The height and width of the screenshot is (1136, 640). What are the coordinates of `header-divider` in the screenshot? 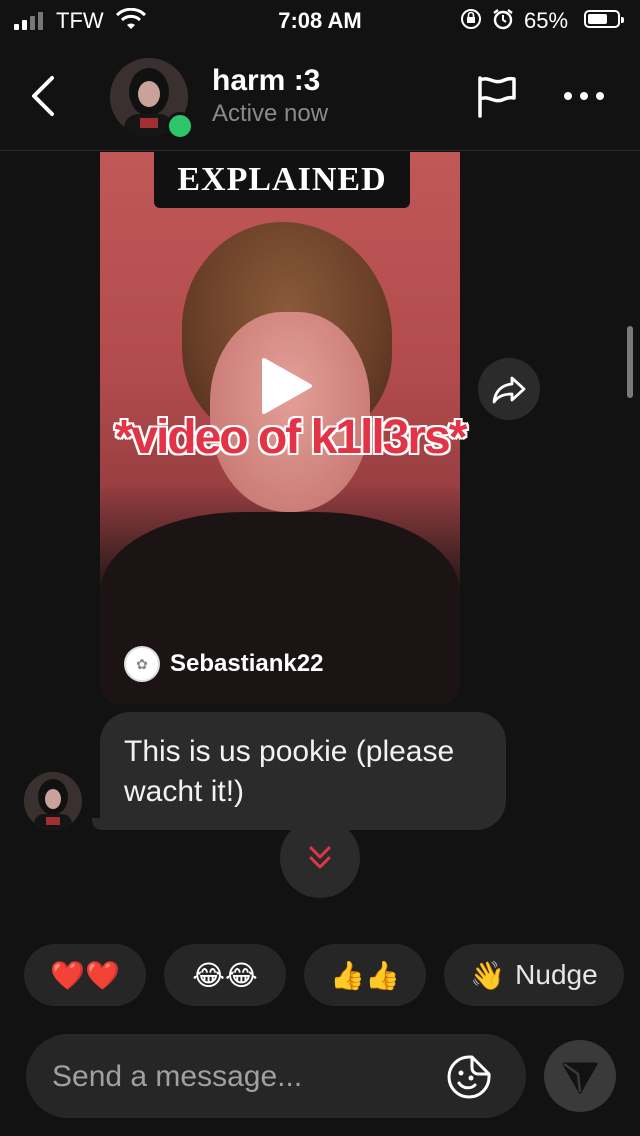 It's located at (320, 150).